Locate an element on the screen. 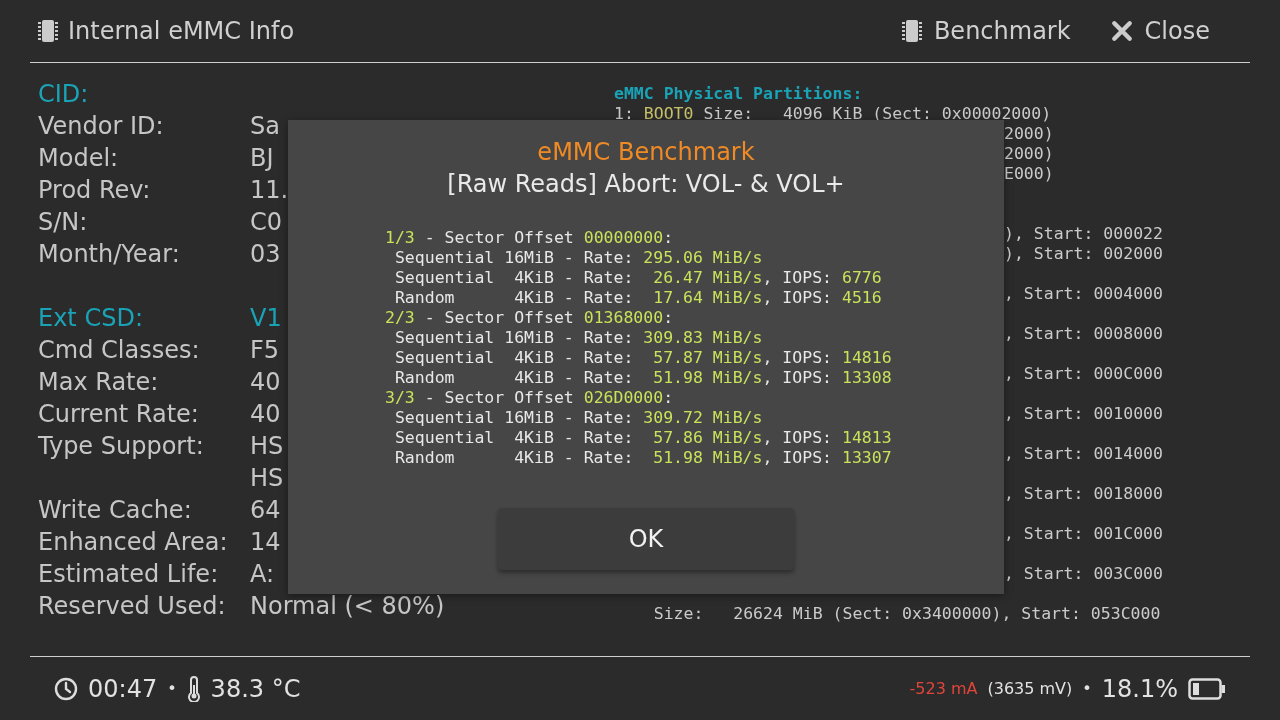  partition-line: , Start: 0004000 is located at coordinates (1083, 294).